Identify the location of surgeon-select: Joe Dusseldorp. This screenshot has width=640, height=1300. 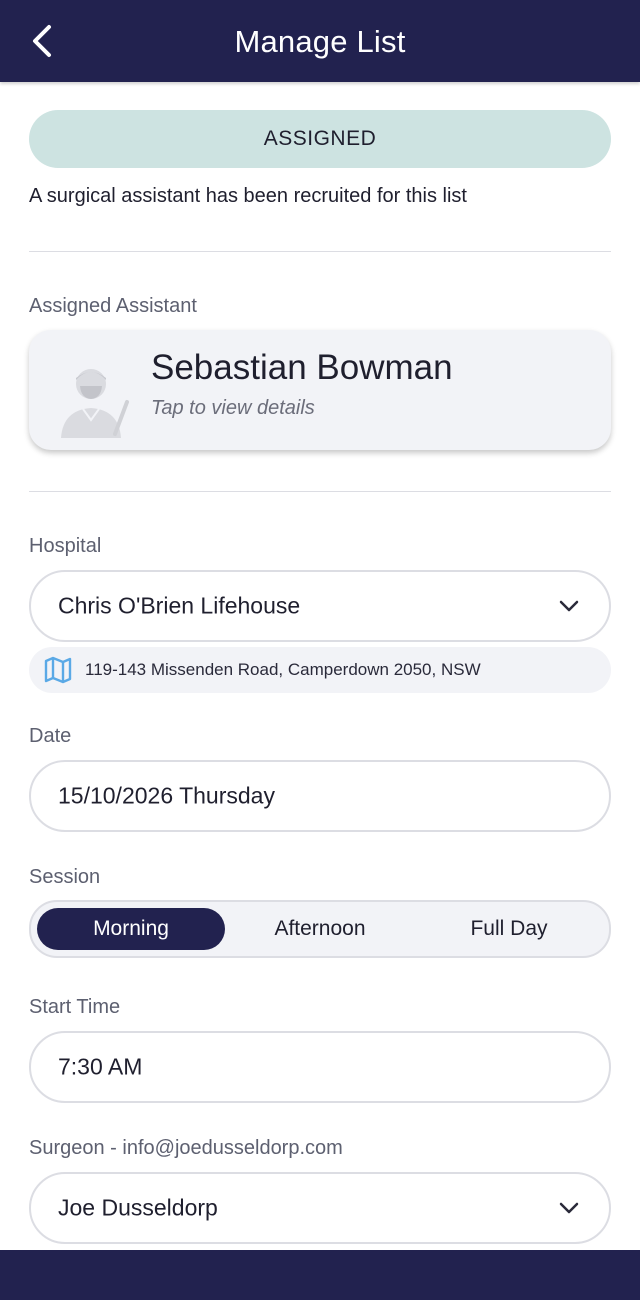
(320, 1208).